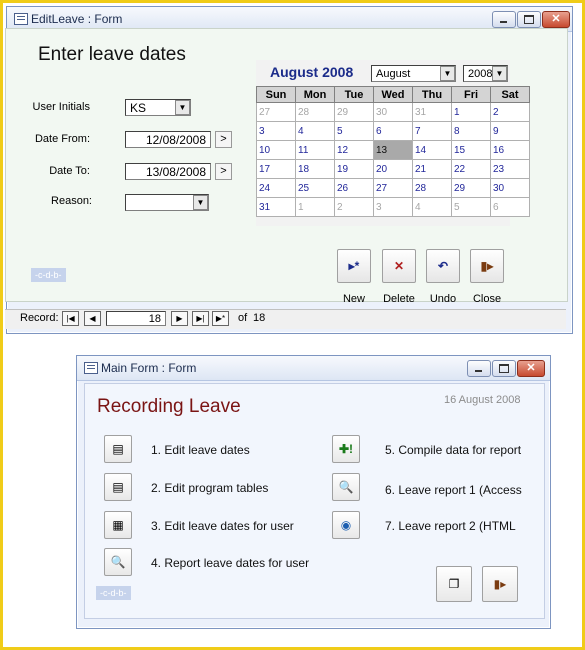  I want to click on edit-tables-icon: ▤, so click(118, 487).